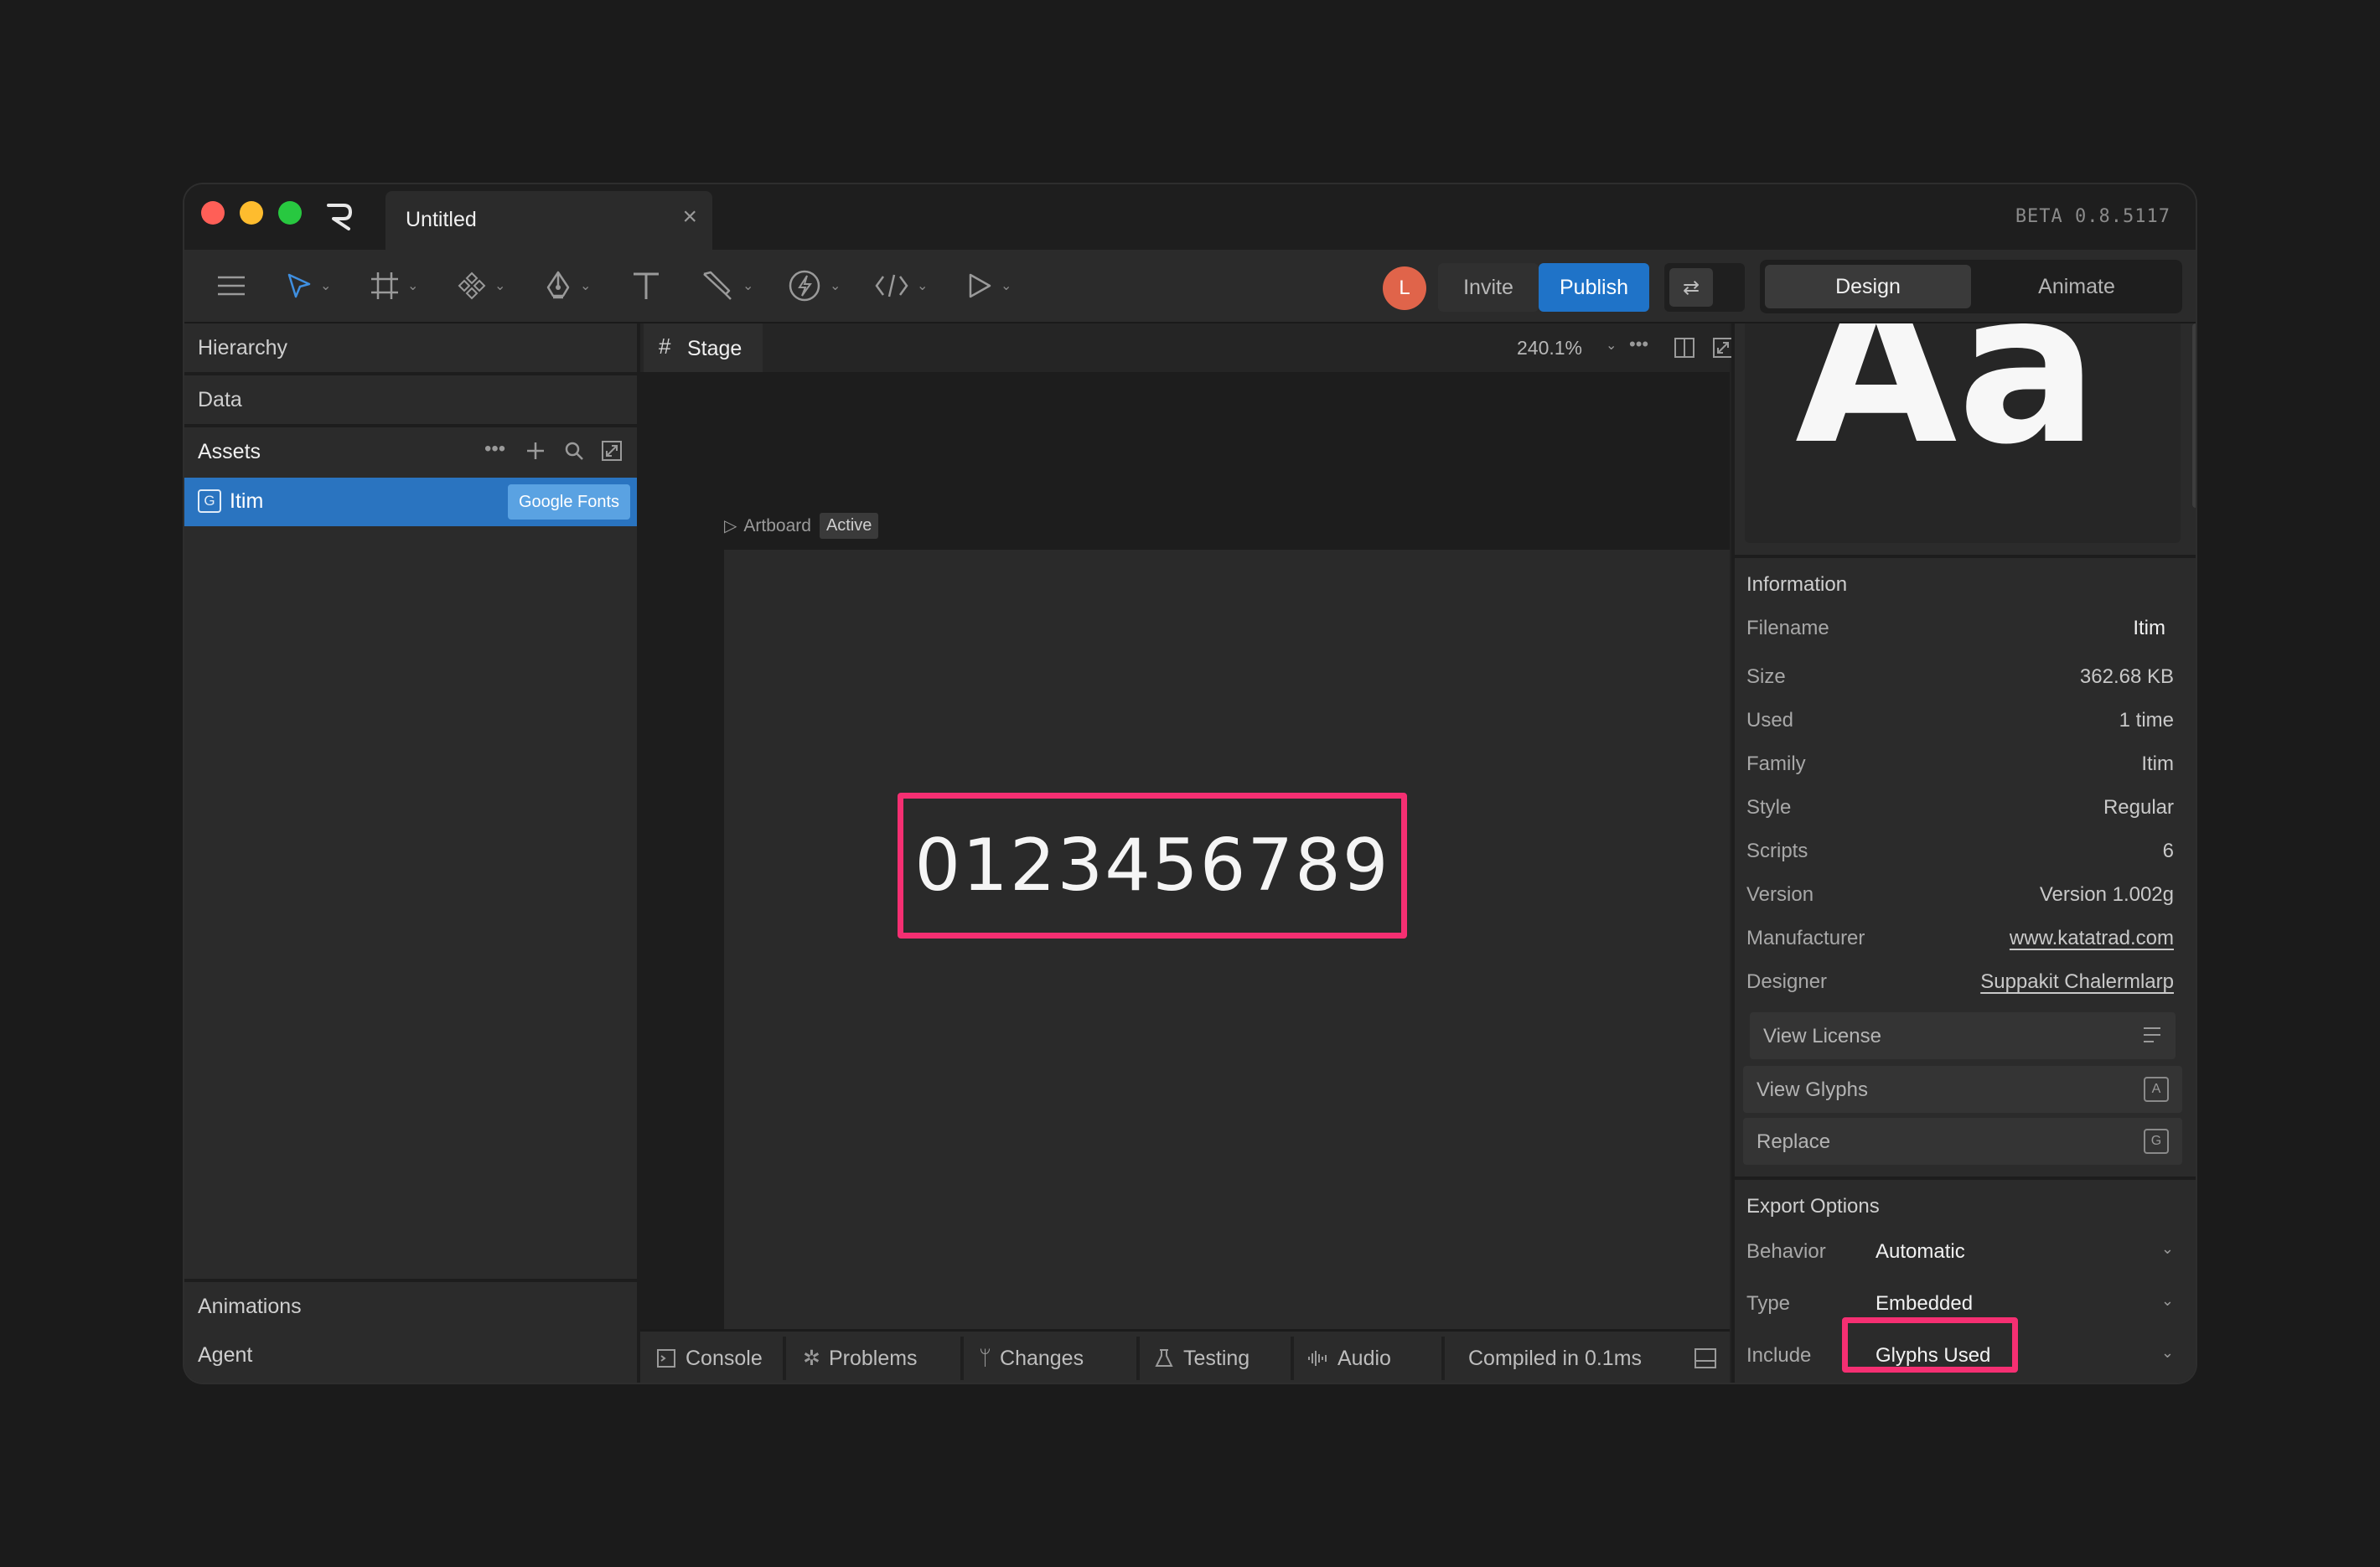  Describe the element at coordinates (665, 346) in the screenshot. I see `hash-icon: #` at that location.